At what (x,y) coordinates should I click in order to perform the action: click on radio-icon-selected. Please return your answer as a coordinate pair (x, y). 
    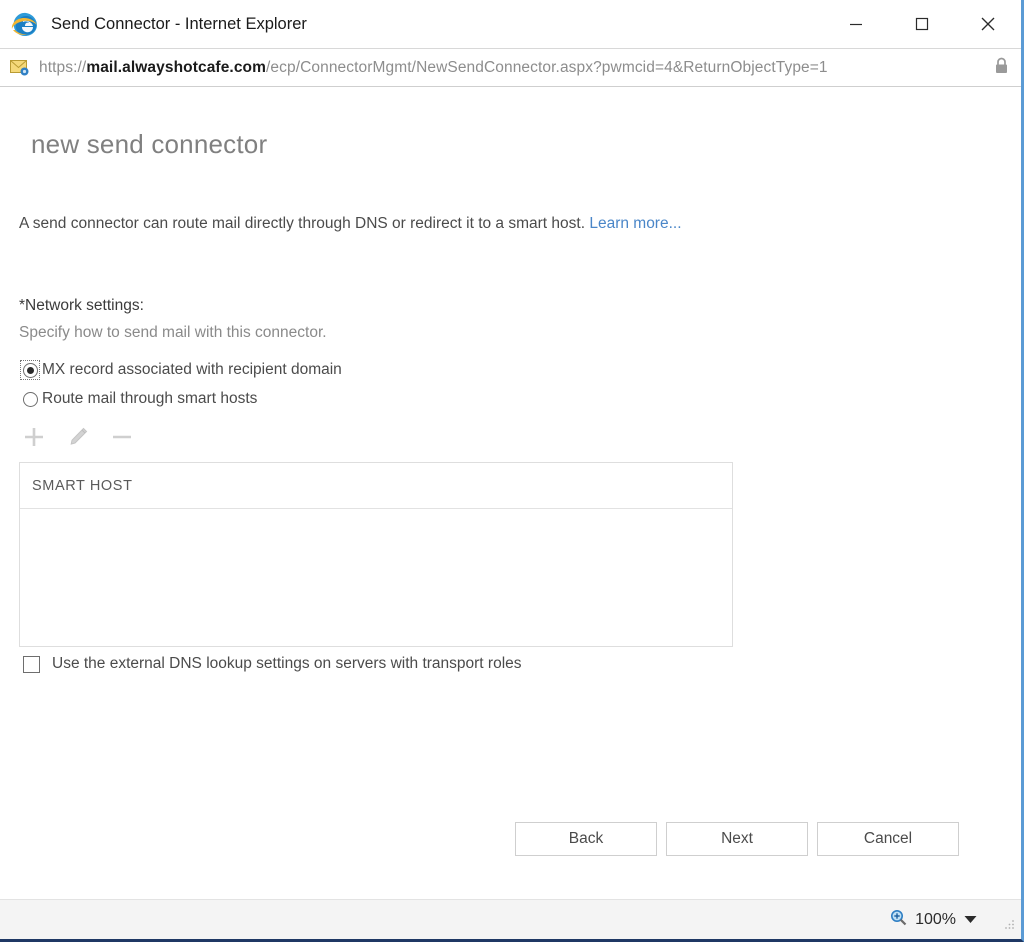
    Looking at the image, I should click on (30, 370).